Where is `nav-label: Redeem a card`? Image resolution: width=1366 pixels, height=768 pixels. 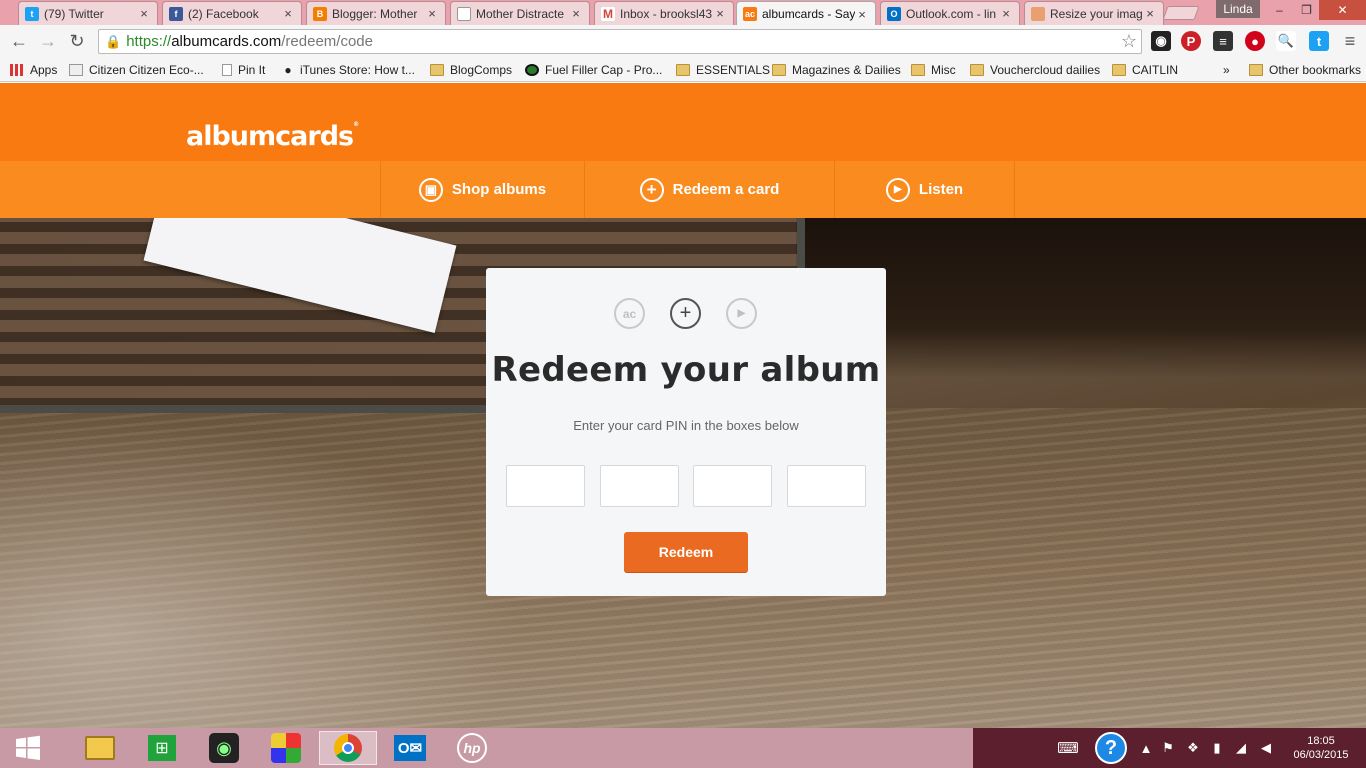 nav-label: Redeem a card is located at coordinates (726, 189).